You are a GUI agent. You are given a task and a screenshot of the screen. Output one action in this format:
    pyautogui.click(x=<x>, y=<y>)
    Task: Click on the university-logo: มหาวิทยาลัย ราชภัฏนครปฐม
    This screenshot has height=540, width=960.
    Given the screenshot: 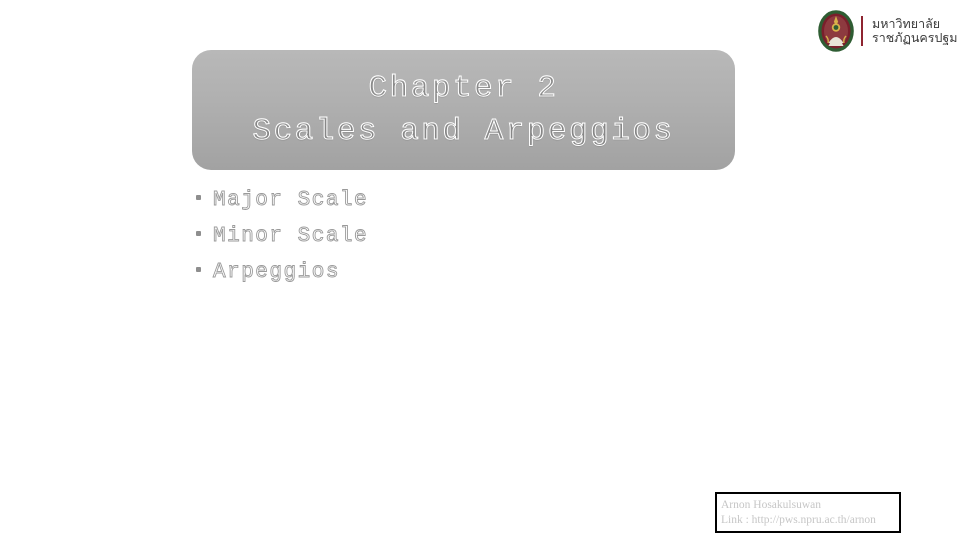 What is the action you would take?
    pyautogui.click(x=887, y=31)
    